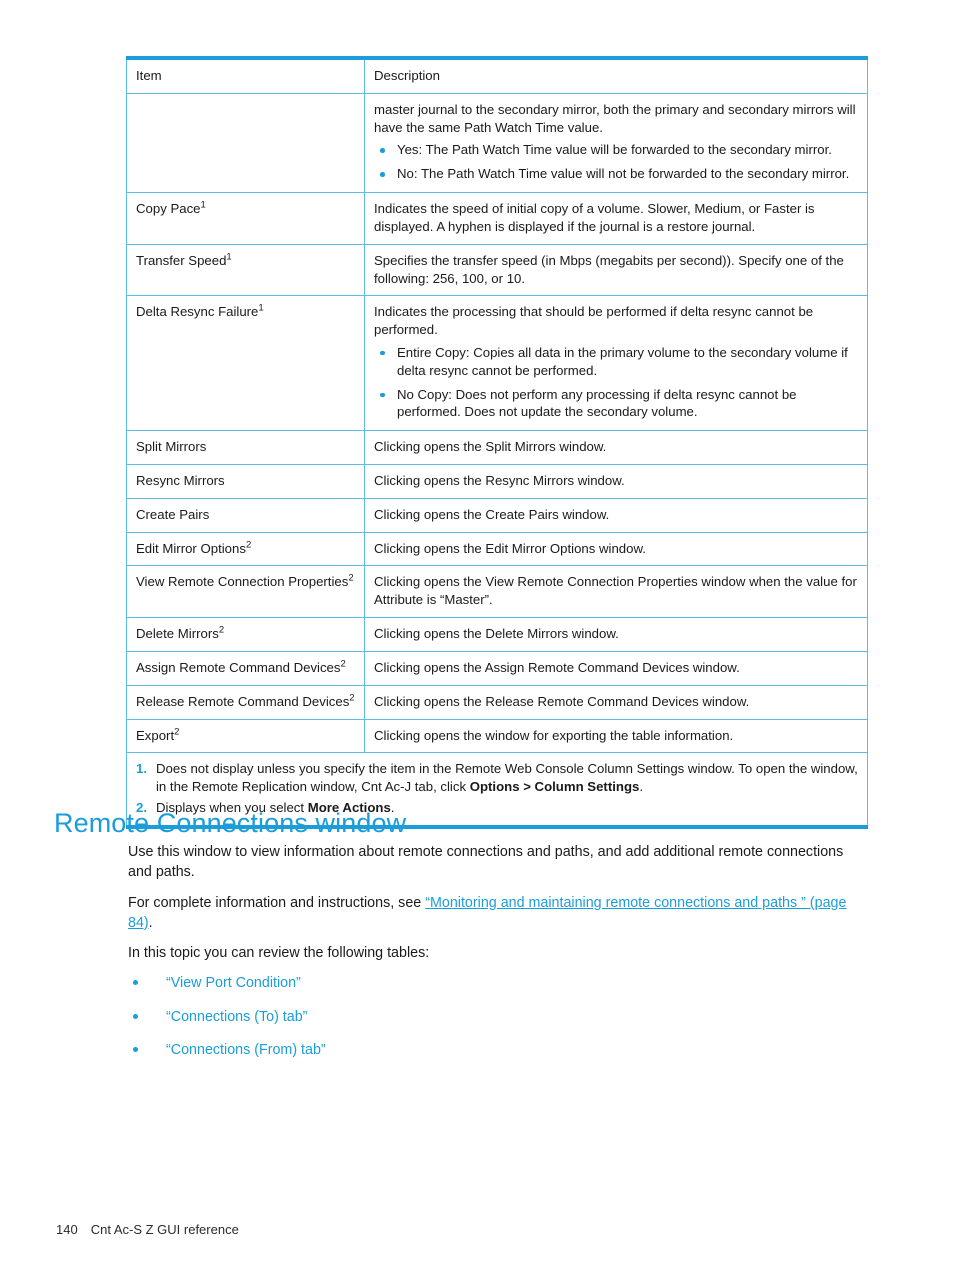 The image size is (954, 1271). Describe the element at coordinates (177, 634) in the screenshot. I see `item-label: Delete Mirrors` at that location.